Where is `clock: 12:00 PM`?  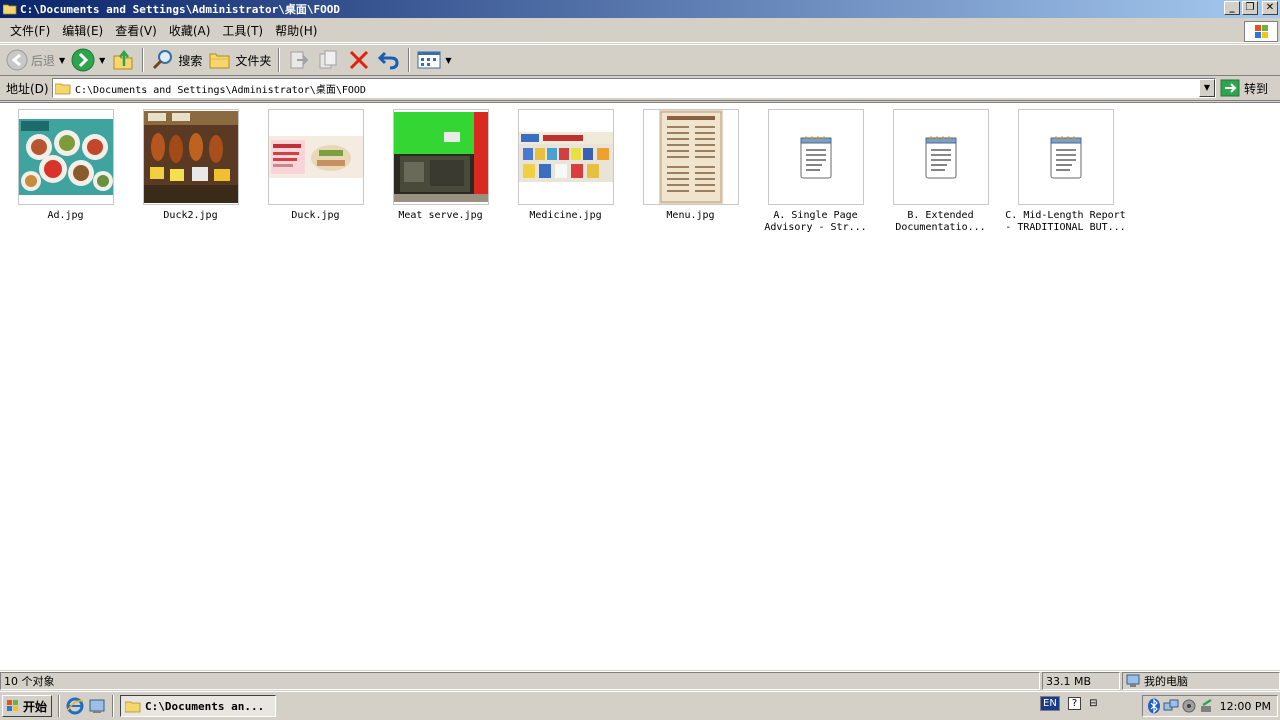 clock: 12:00 PM is located at coordinates (1245, 706).